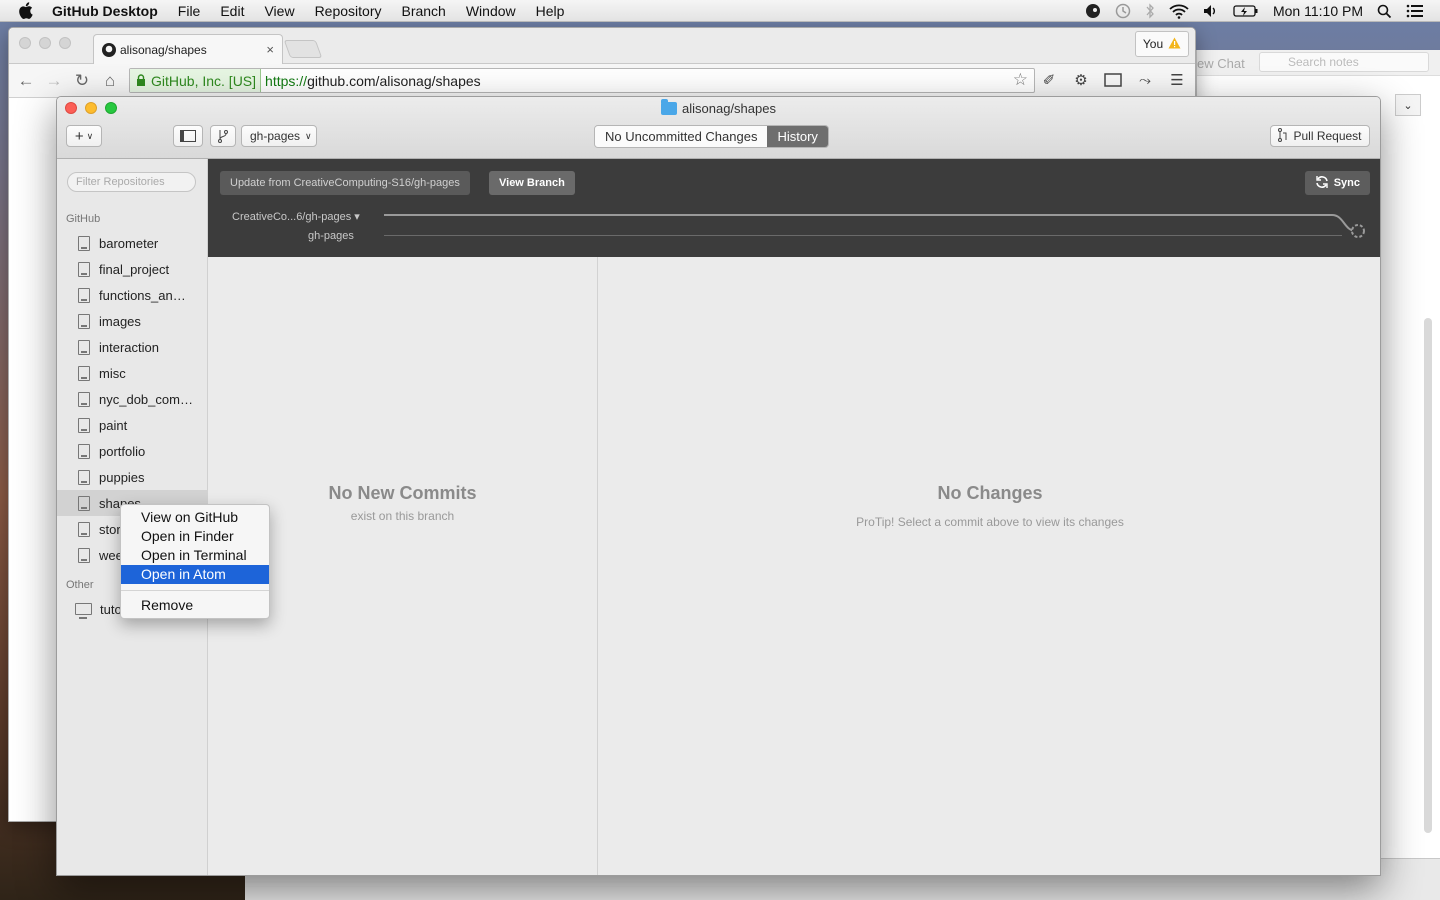 The image size is (1440, 900). I want to click on repo-item: final_project, so click(132, 269).